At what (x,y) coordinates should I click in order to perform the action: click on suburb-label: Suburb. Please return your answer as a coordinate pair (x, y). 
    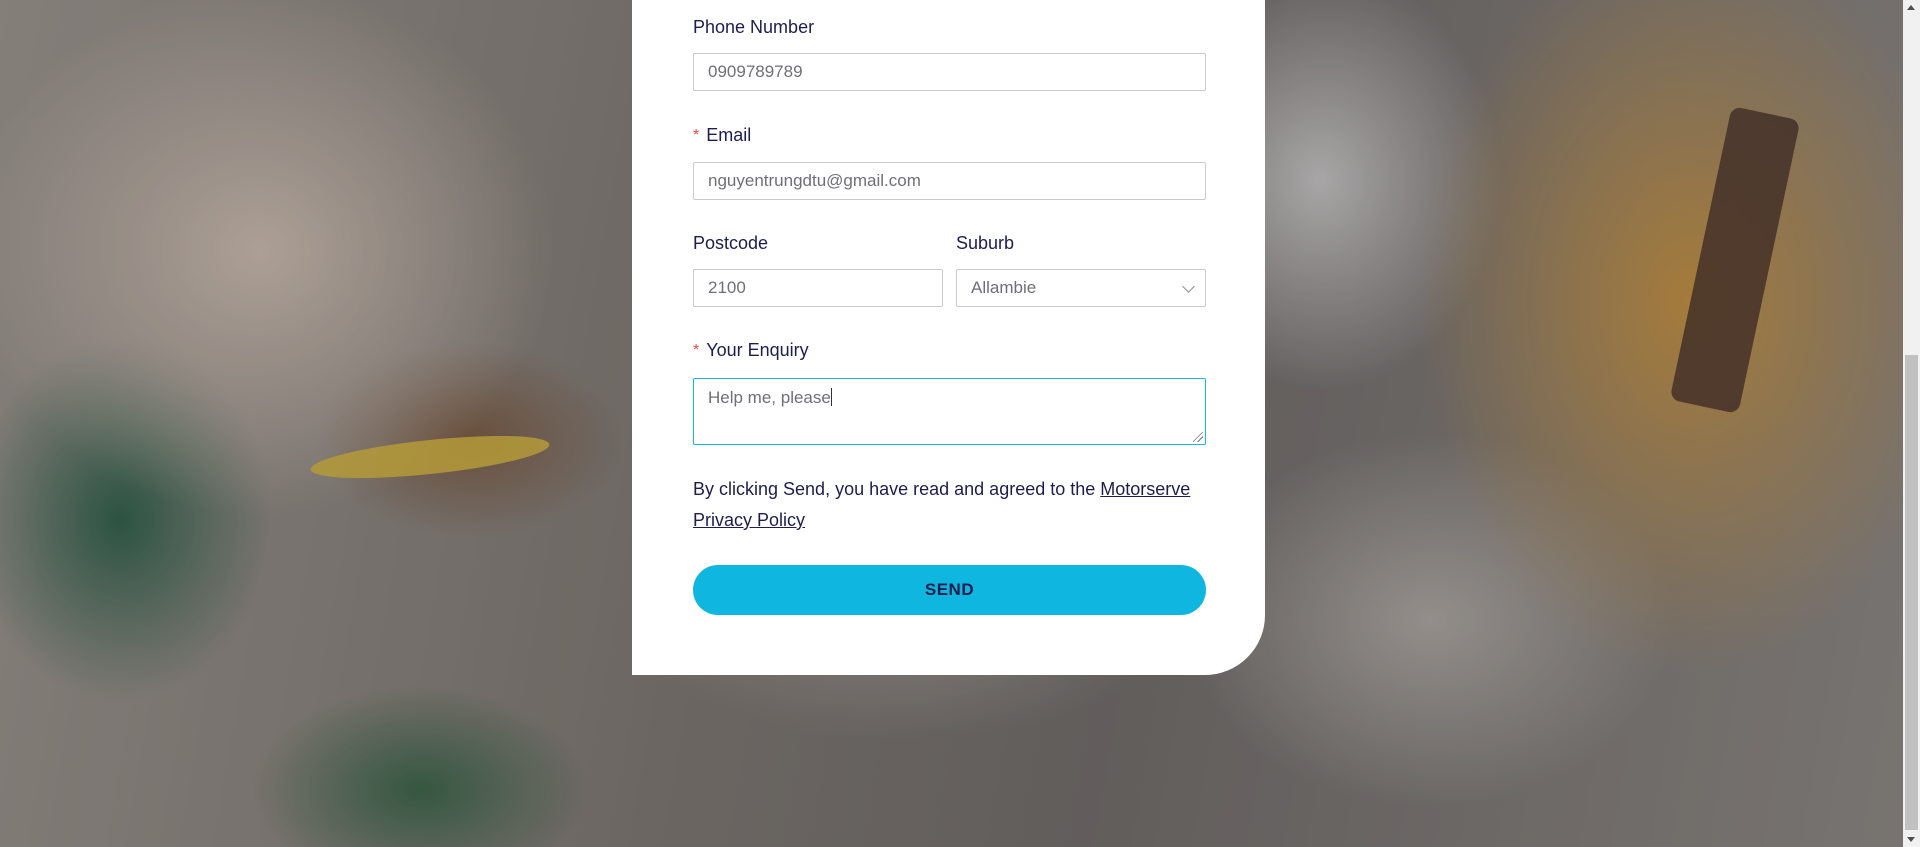
    Looking at the image, I should click on (985, 243).